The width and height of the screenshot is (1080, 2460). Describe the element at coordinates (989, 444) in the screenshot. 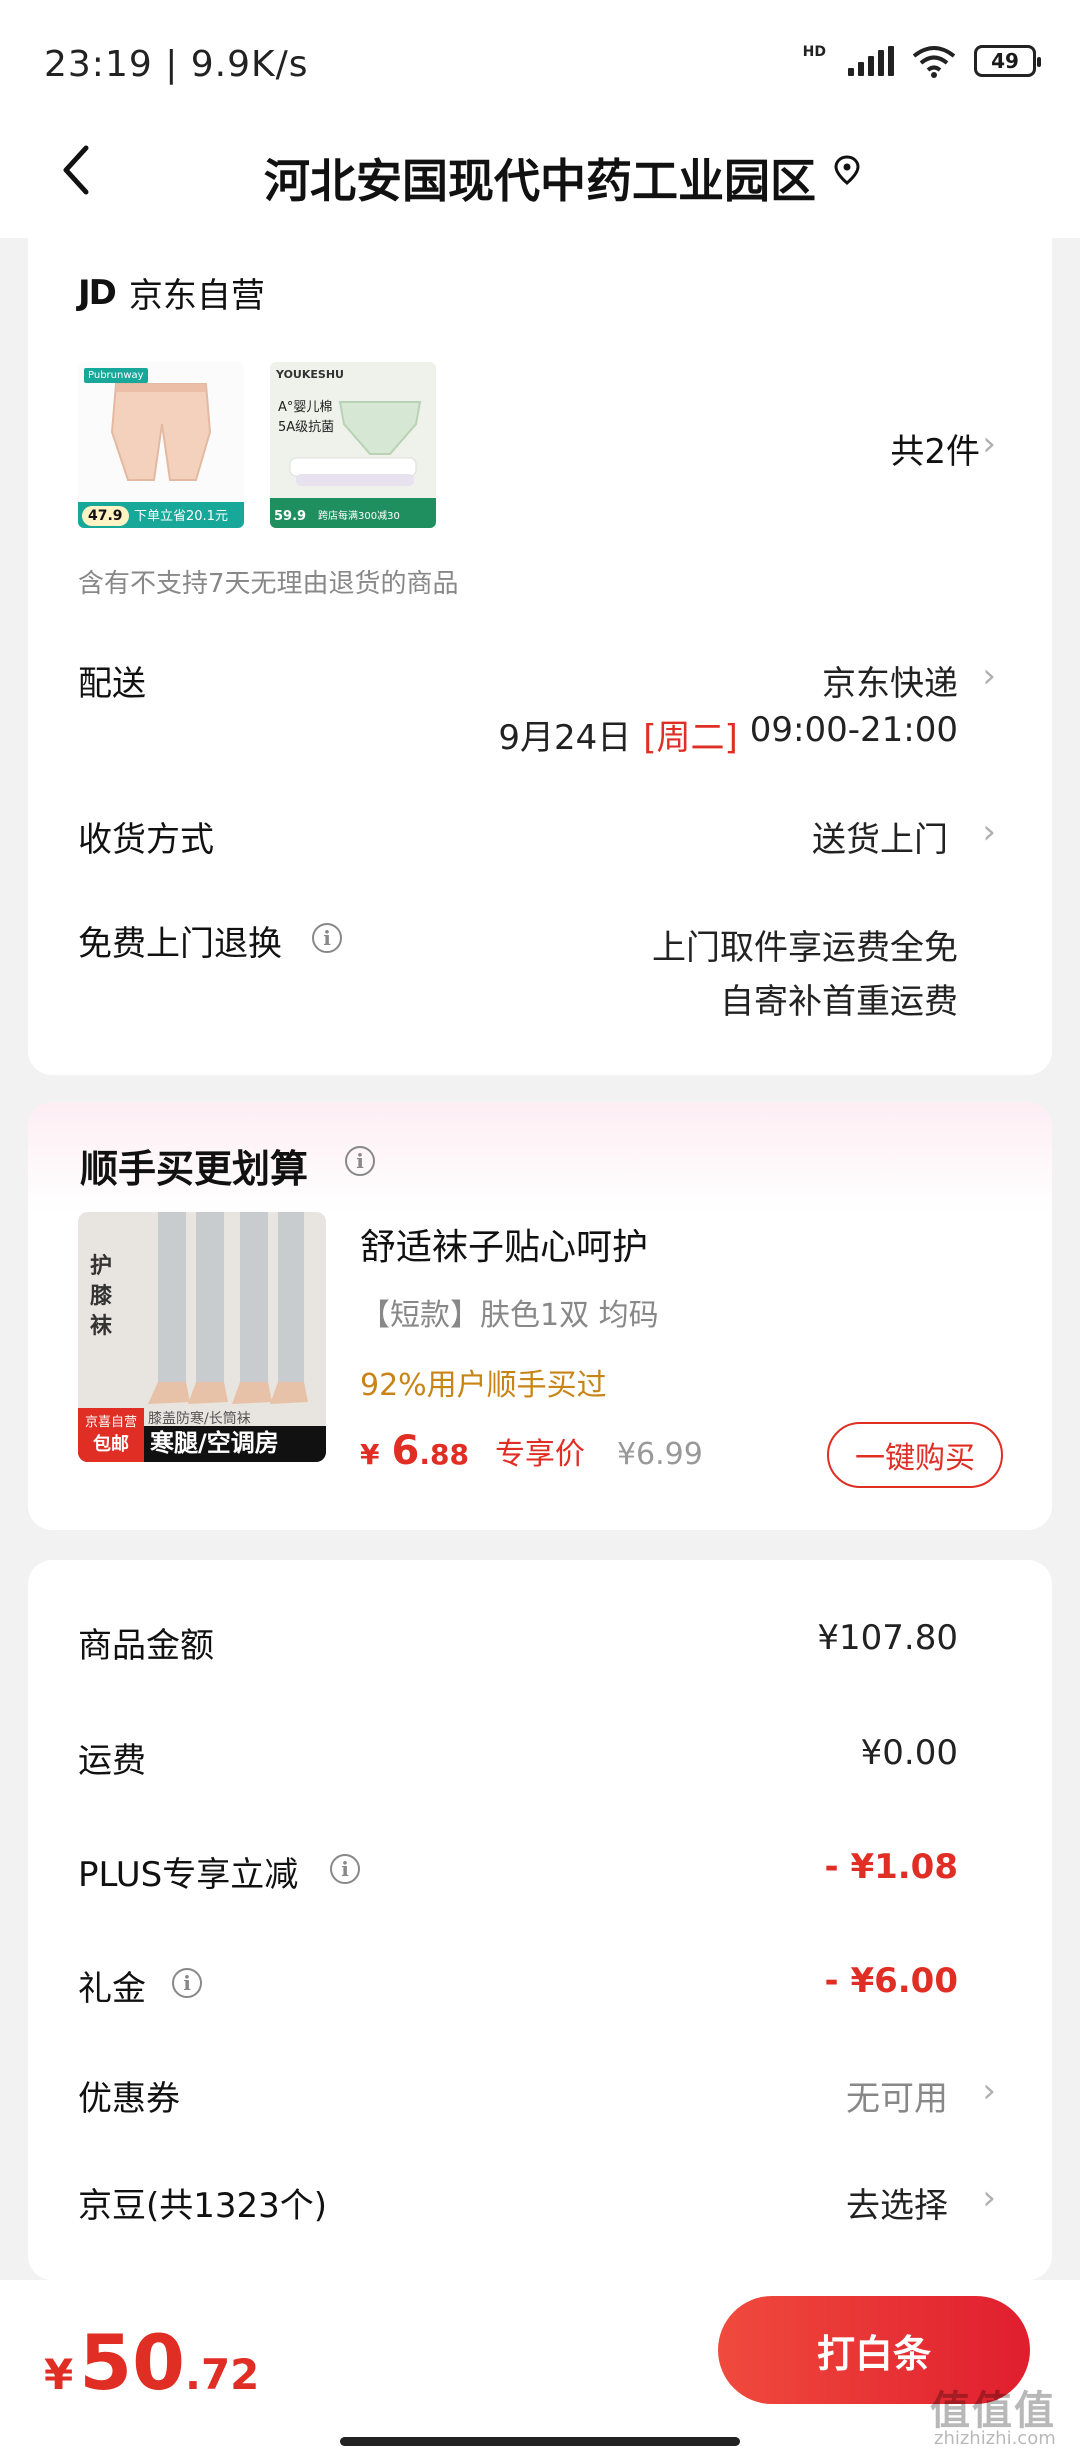

I see `item-count-chevron-icon: ›` at that location.